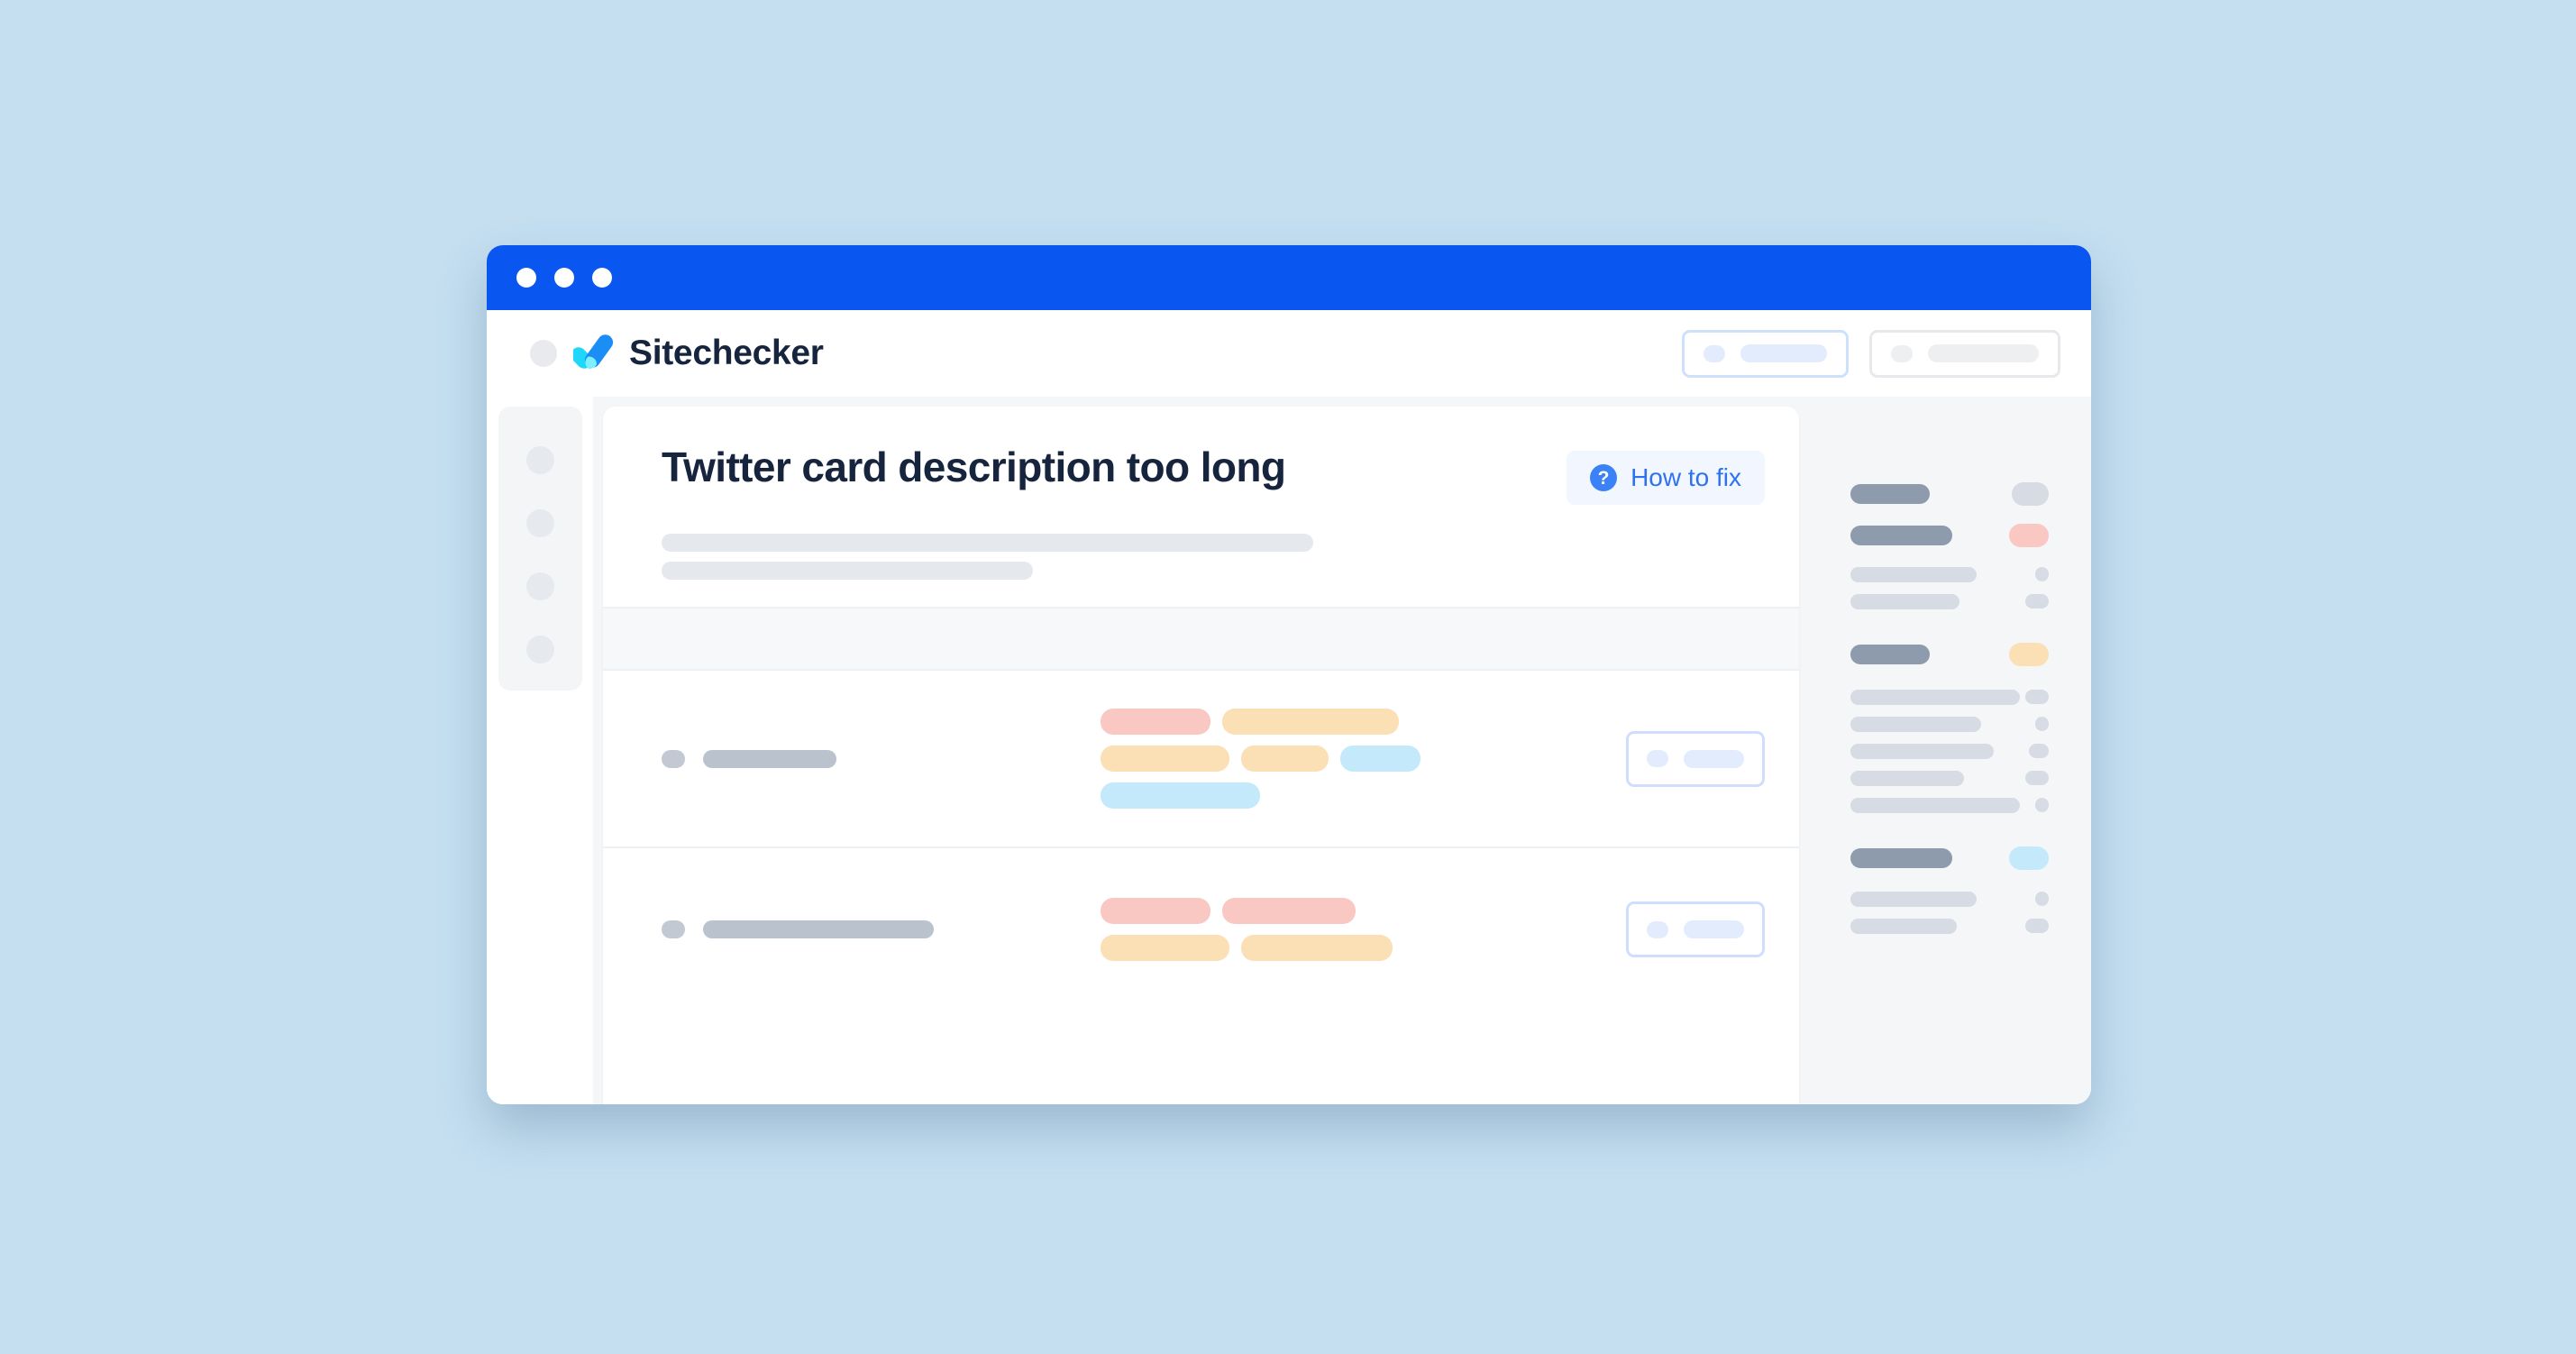 The height and width of the screenshot is (1354, 2576). Describe the element at coordinates (1289, 353) in the screenshot. I see `app-header: Sitechecker` at that location.